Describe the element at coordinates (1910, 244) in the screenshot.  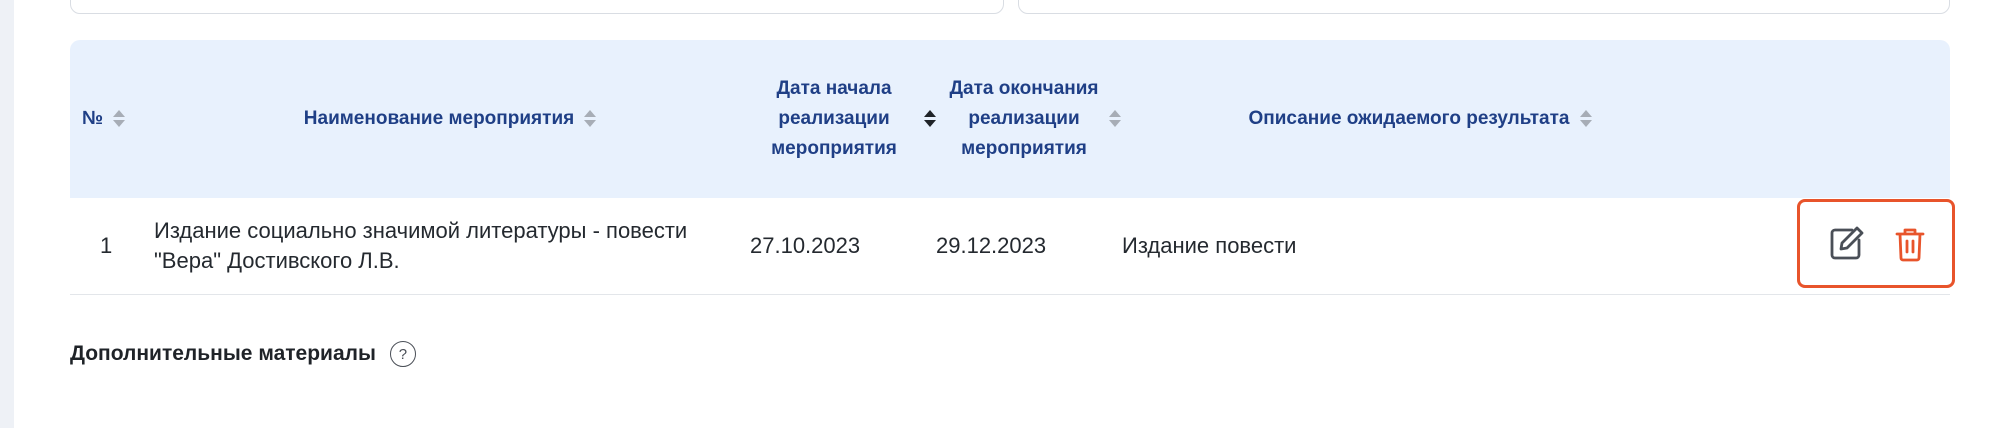
I see `trash-icon` at that location.